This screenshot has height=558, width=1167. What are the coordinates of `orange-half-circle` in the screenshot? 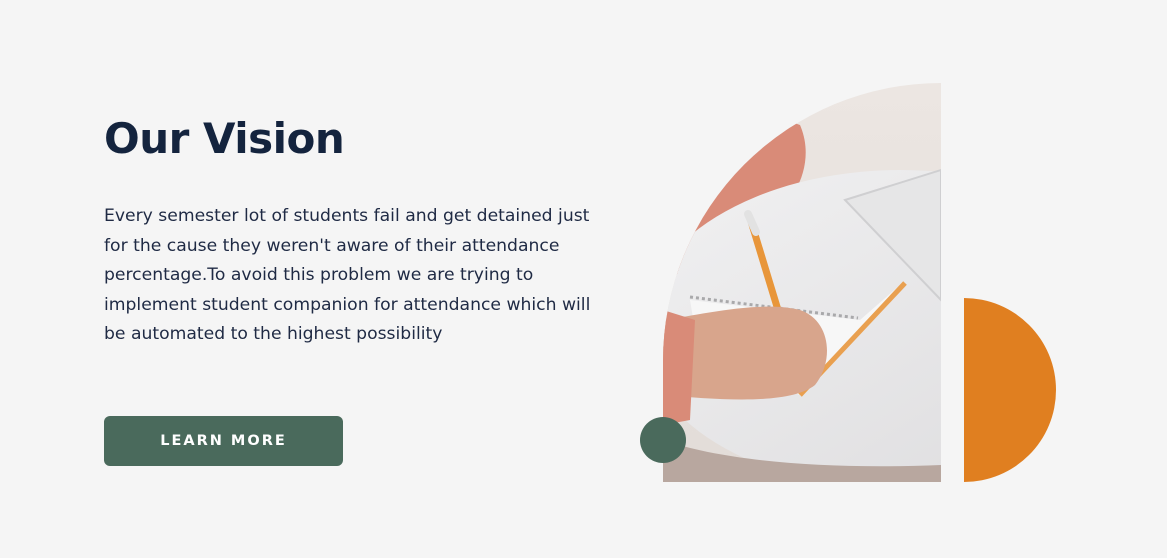 It's located at (1010, 390).